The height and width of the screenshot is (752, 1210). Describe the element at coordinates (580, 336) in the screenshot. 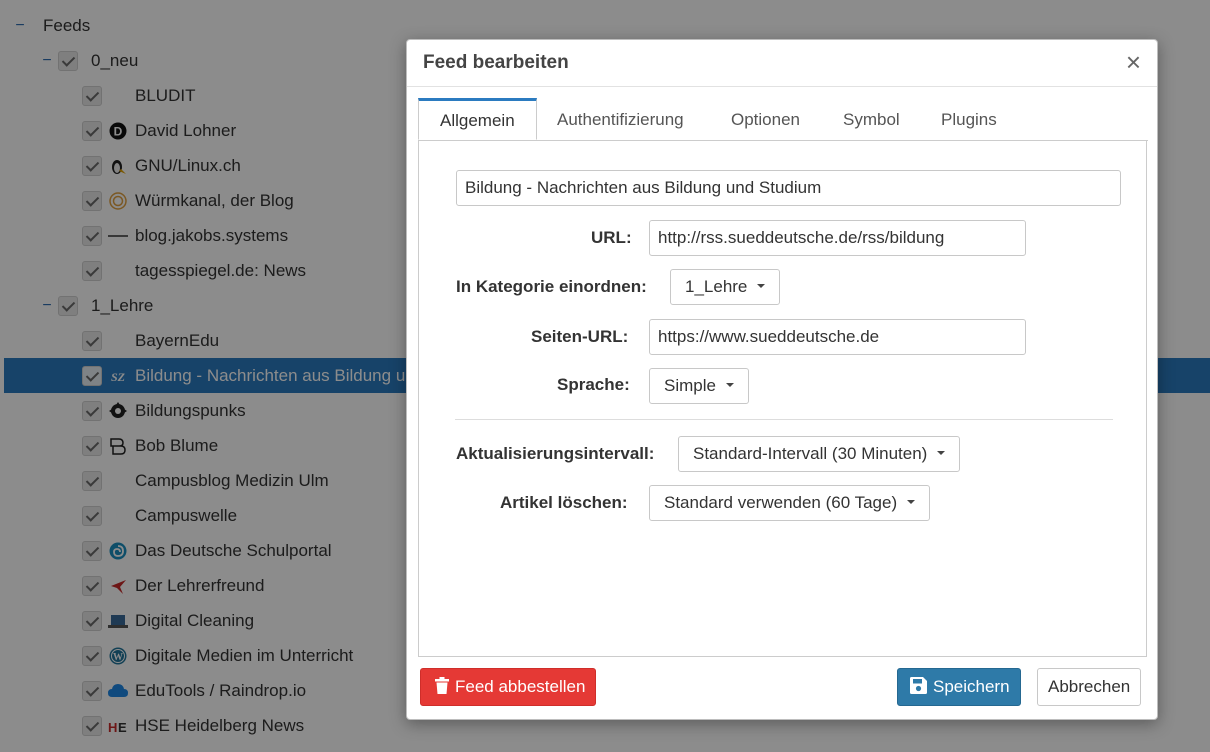

I see `site-url-label: Seiten-URL:` at that location.